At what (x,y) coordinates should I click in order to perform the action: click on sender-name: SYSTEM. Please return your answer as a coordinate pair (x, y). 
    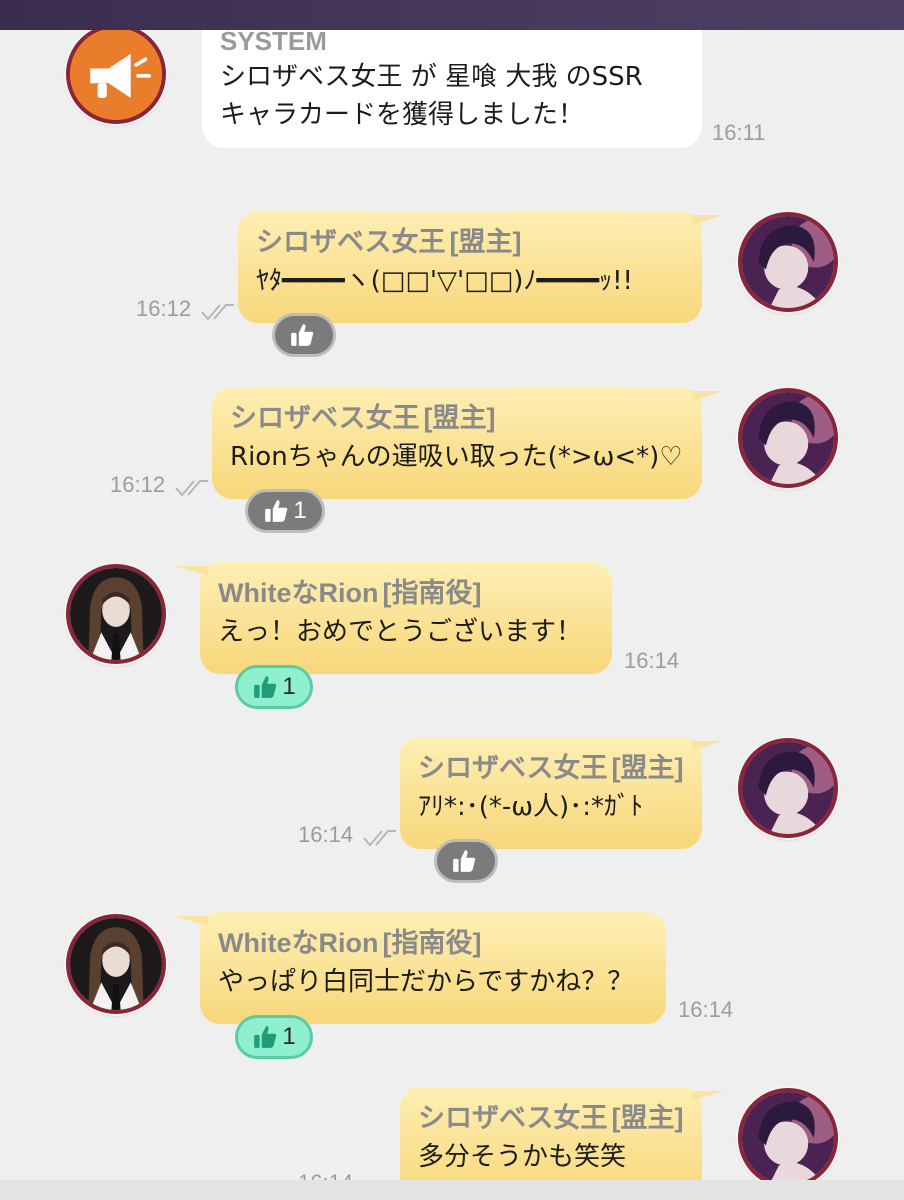
    Looking at the image, I should click on (273, 43).